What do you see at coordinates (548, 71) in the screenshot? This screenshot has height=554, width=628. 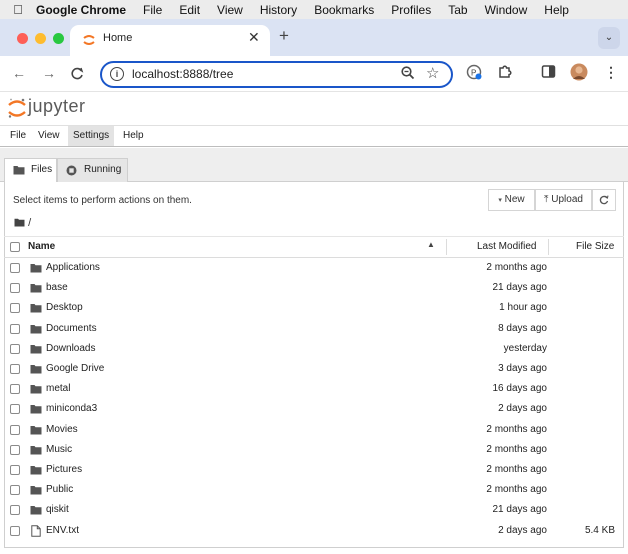 I see `side-panel-icon` at bounding box center [548, 71].